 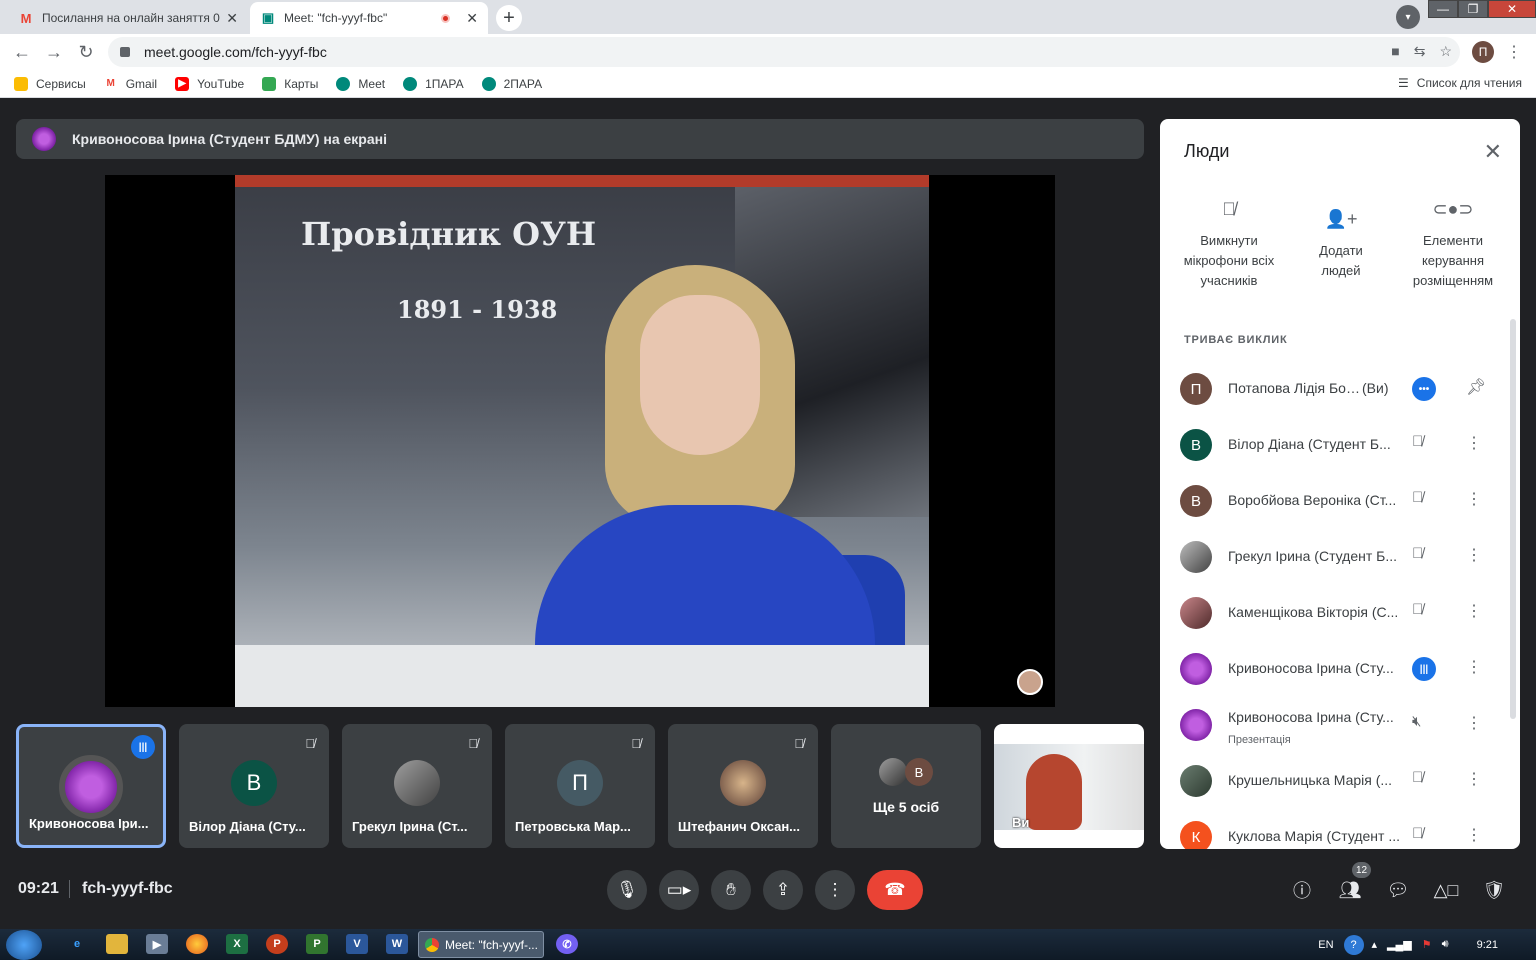 I want to click on pin-icon: 📌︎, so click(x=1476, y=387).